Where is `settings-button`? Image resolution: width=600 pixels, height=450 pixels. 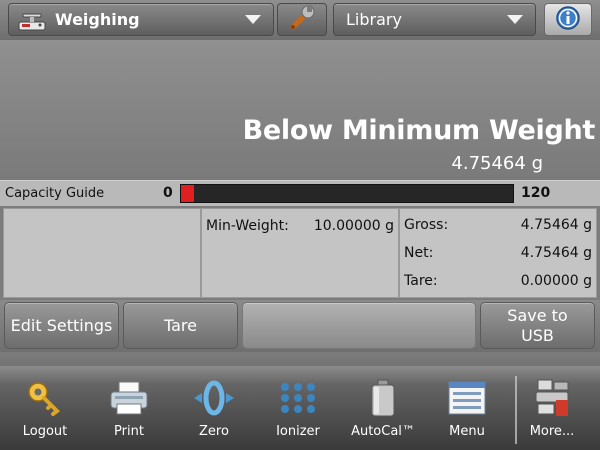
settings-button is located at coordinates (302, 19).